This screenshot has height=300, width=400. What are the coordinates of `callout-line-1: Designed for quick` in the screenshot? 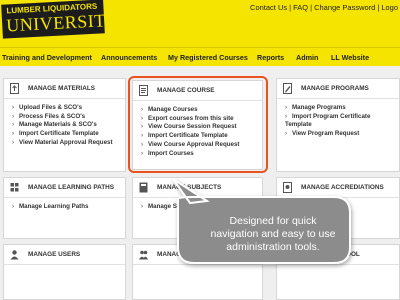 It's located at (273, 221).